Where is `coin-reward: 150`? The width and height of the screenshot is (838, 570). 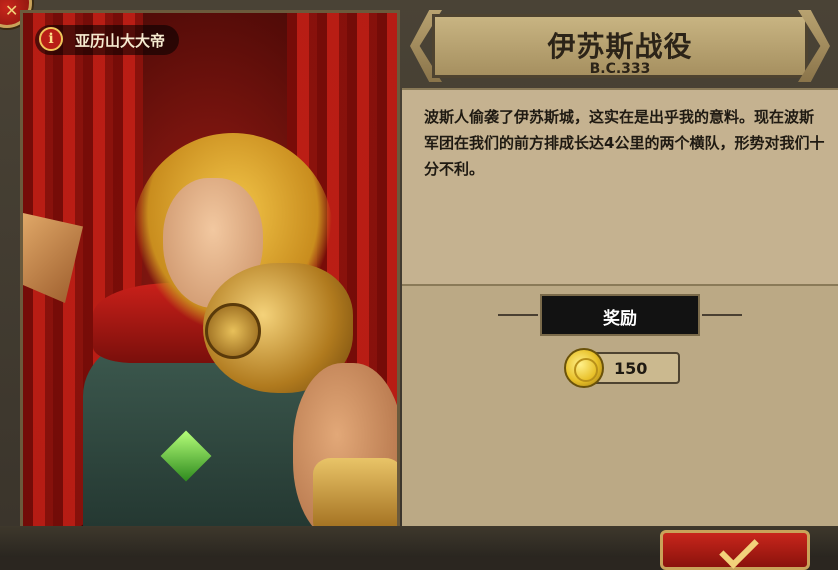 coin-reward: 150 is located at coordinates (622, 368).